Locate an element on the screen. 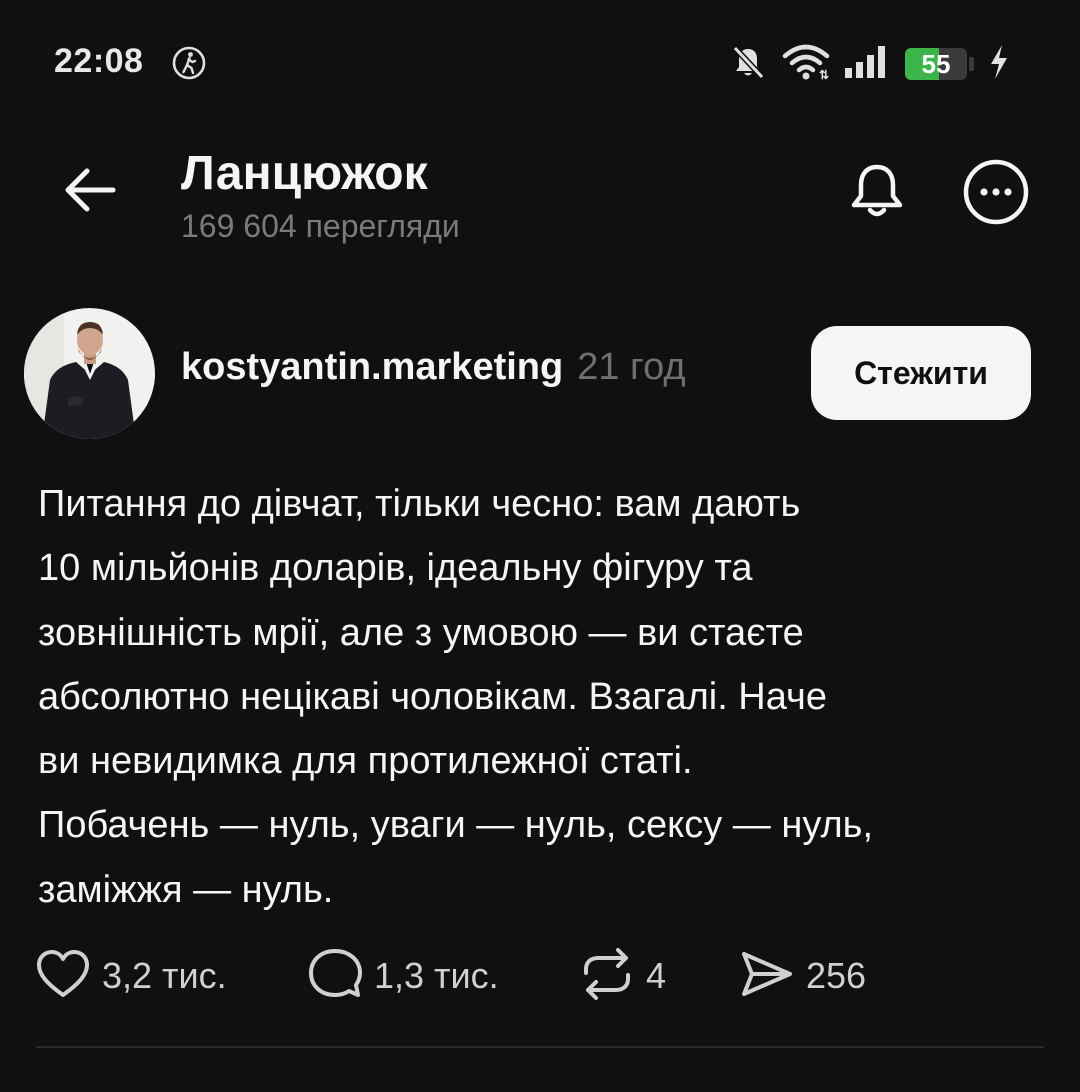 The width and height of the screenshot is (1080, 1092). view-count: 169 604 перегляди is located at coordinates (320, 226).